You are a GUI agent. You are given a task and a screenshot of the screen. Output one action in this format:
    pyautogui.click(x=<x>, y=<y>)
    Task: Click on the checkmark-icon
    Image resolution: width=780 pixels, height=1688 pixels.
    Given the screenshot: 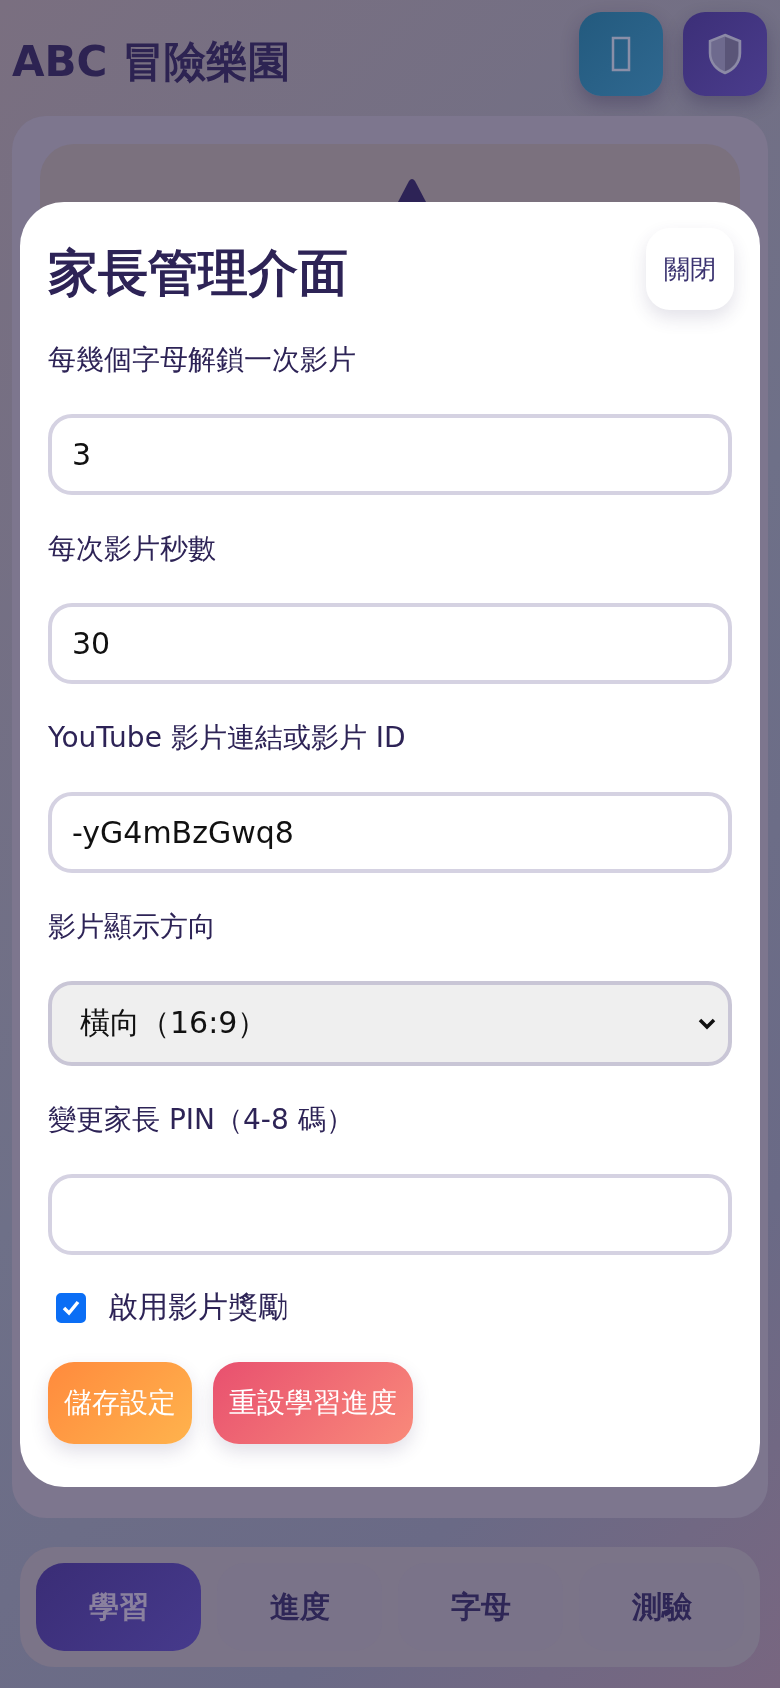 What is the action you would take?
    pyautogui.click(x=71, y=1307)
    